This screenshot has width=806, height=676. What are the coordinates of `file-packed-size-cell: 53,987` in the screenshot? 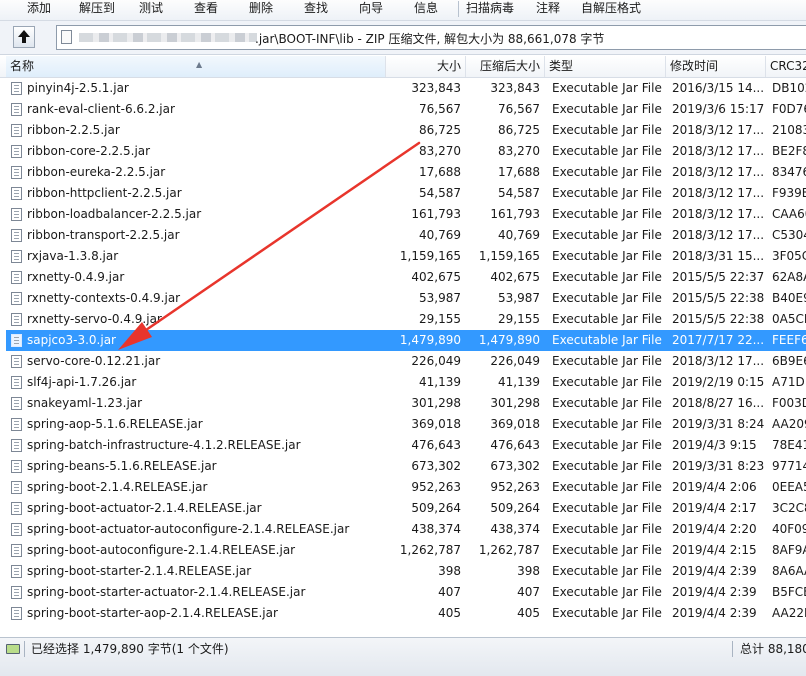 It's located at (519, 298).